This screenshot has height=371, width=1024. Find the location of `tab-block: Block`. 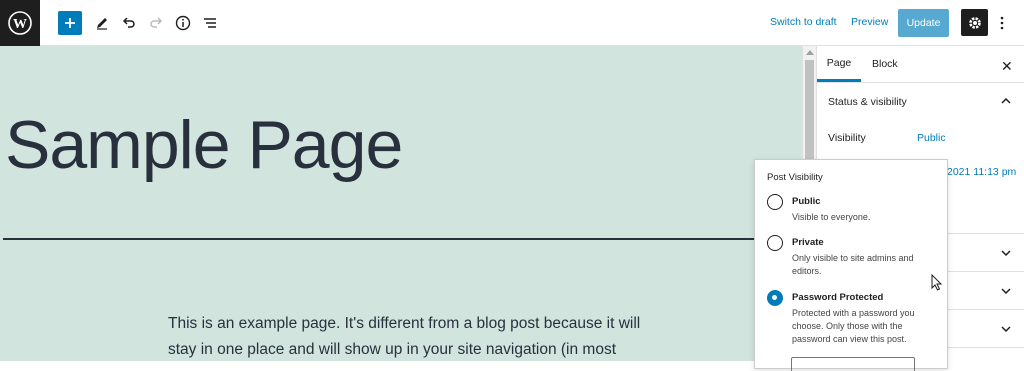

tab-block: Block is located at coordinates (885, 64).